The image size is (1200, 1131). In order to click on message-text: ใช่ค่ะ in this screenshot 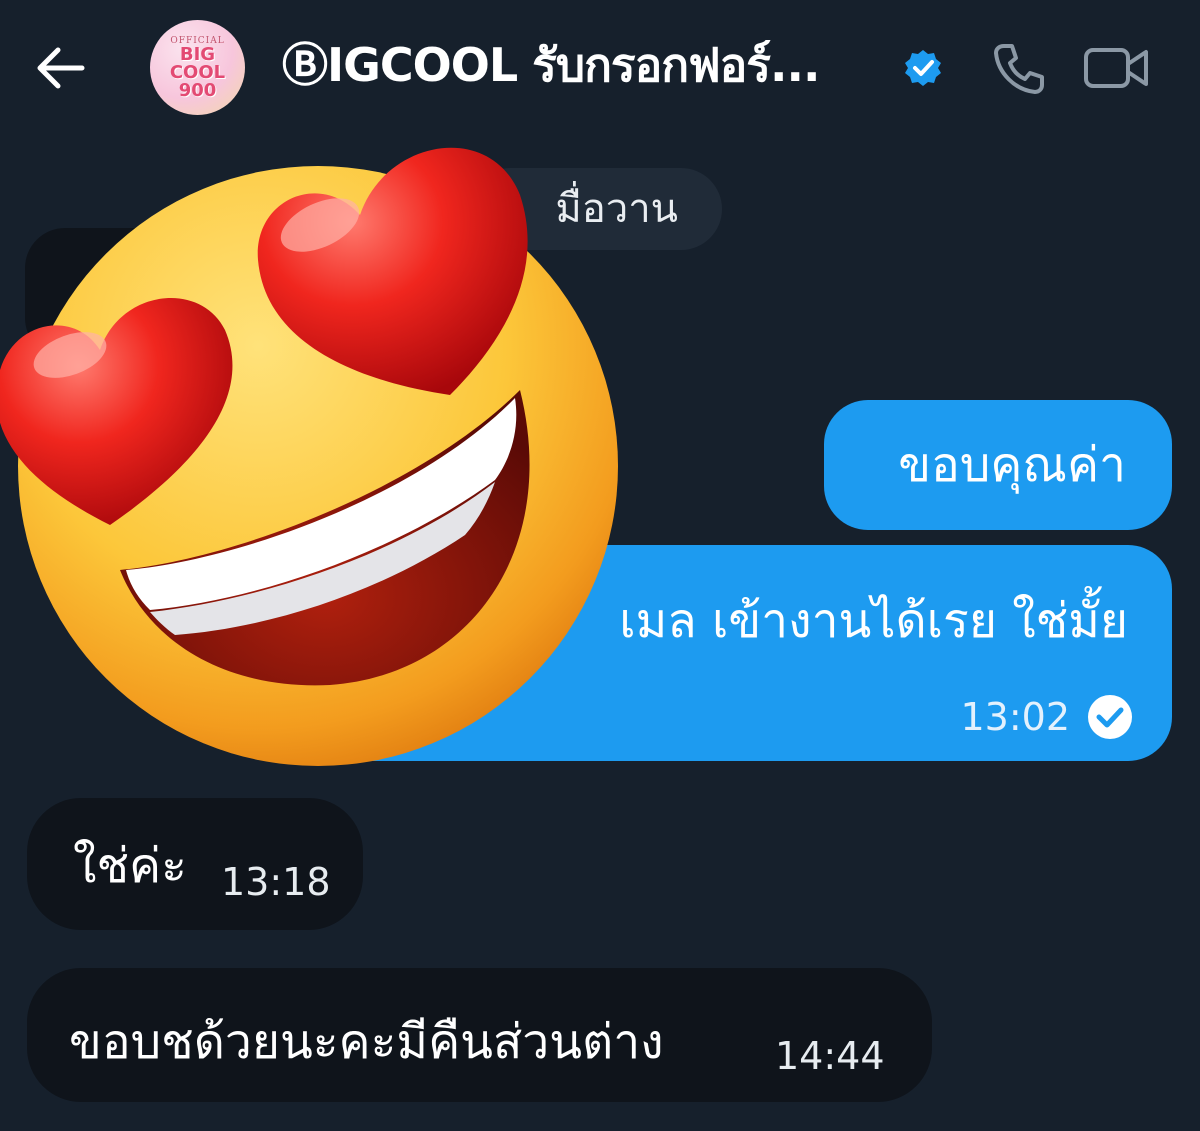, I will do `click(130, 866)`.